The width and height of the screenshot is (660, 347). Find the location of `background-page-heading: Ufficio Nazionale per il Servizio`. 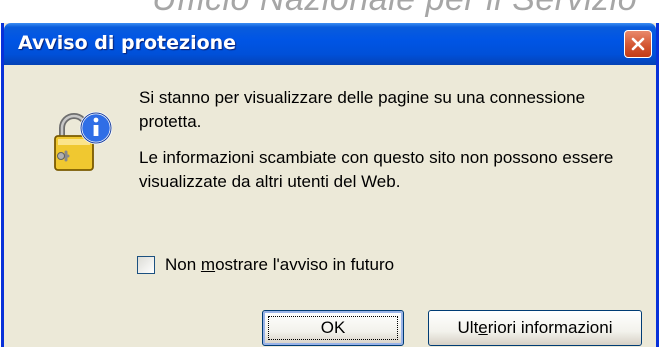

background-page-heading: Ufficio Nazionale per il Servizio is located at coordinates (394, 9).